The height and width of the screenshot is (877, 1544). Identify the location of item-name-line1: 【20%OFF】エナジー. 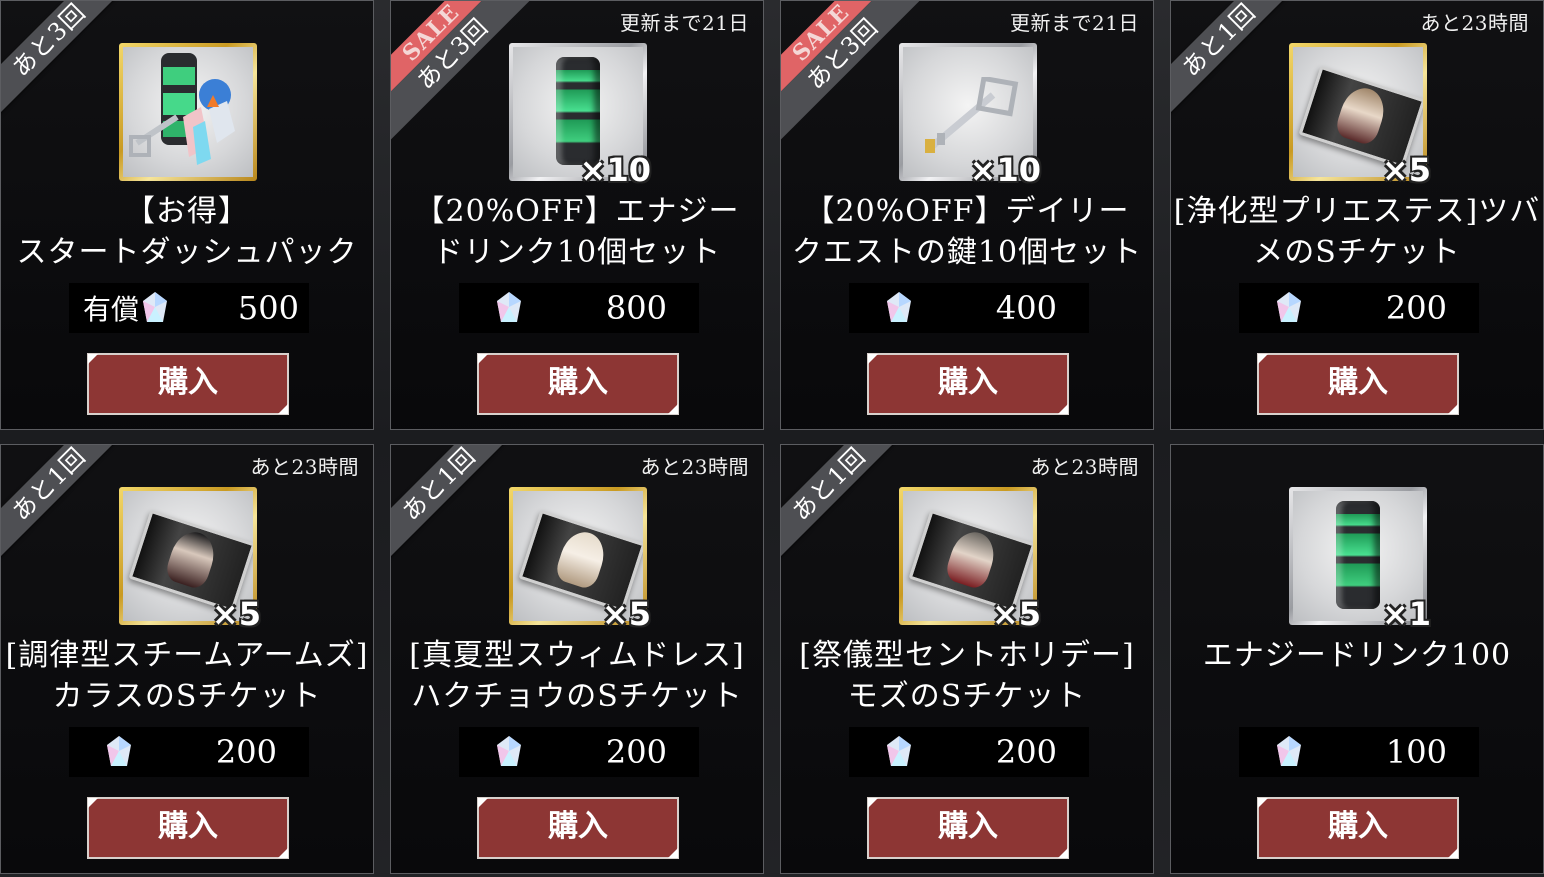
(577, 211).